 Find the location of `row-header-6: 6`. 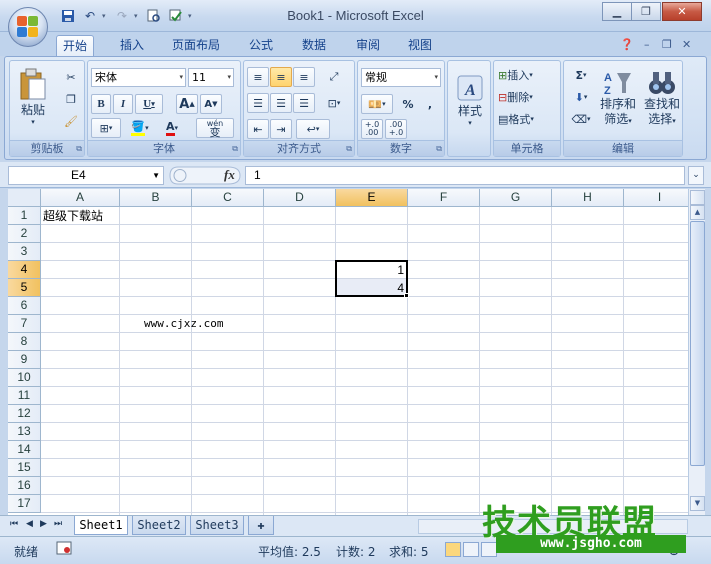

row-header-6: 6 is located at coordinates (24, 306).